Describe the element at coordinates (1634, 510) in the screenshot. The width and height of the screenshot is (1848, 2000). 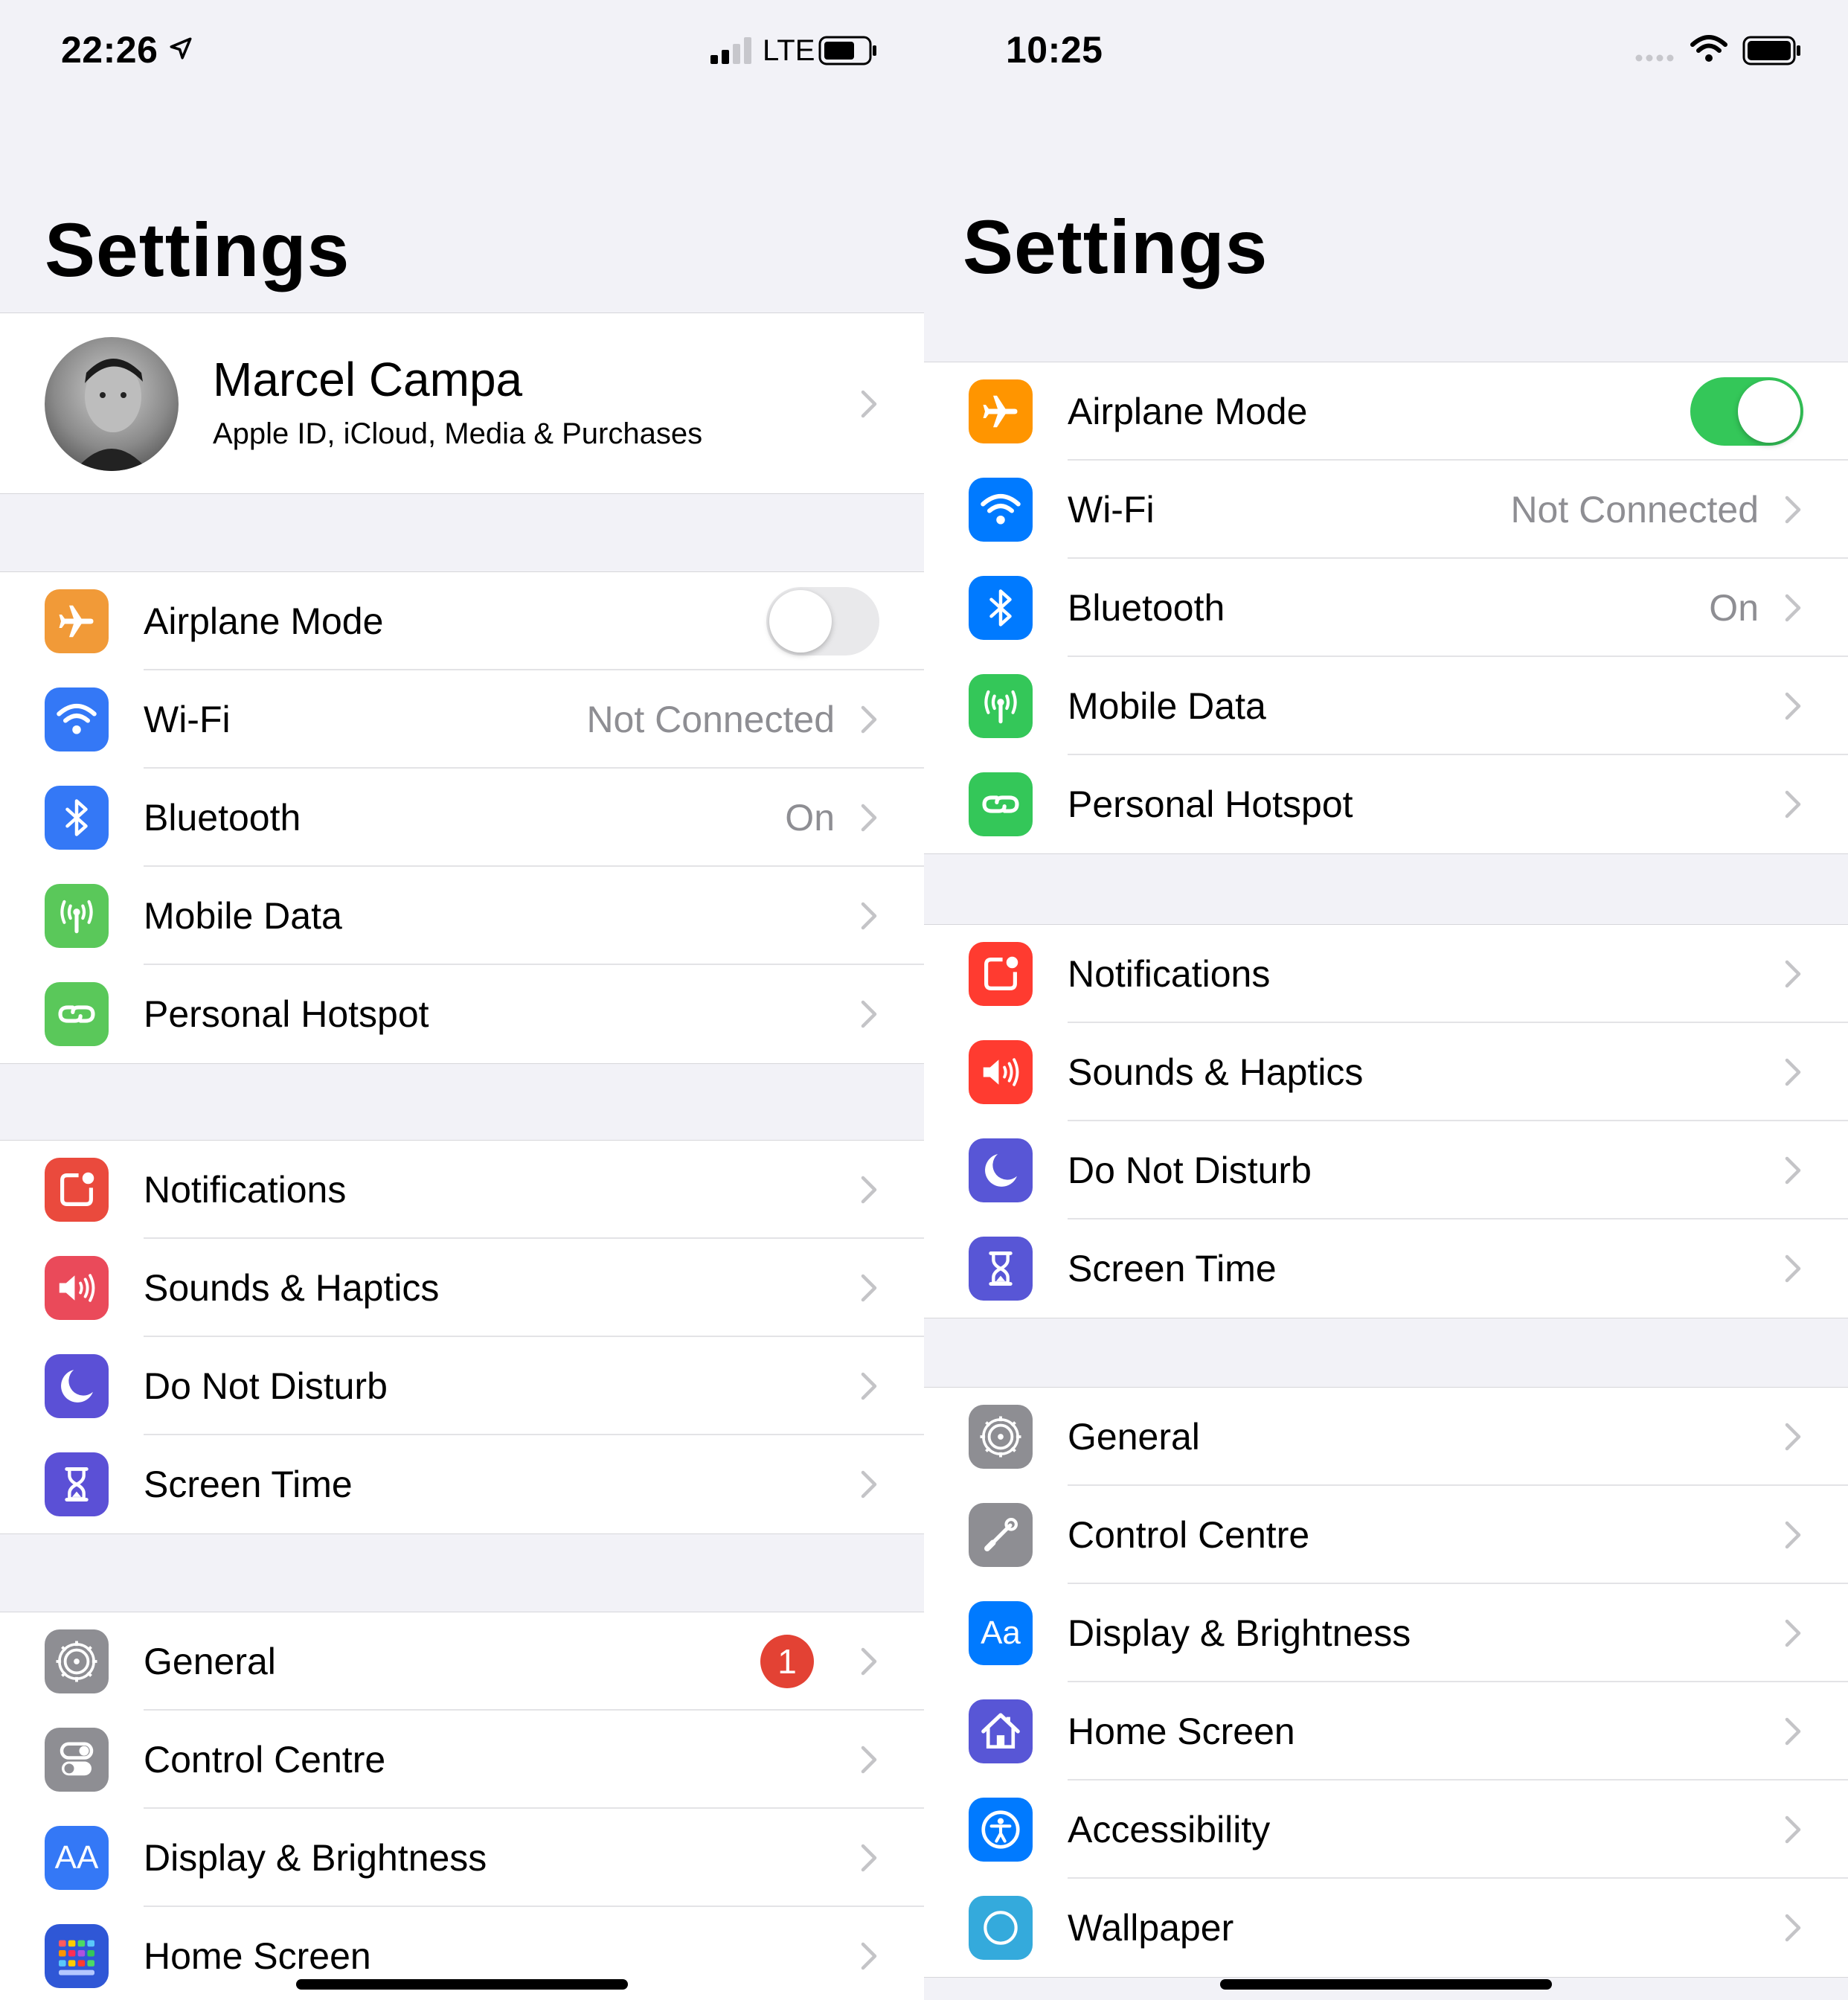
I see `row-value: Not Connected` at that location.